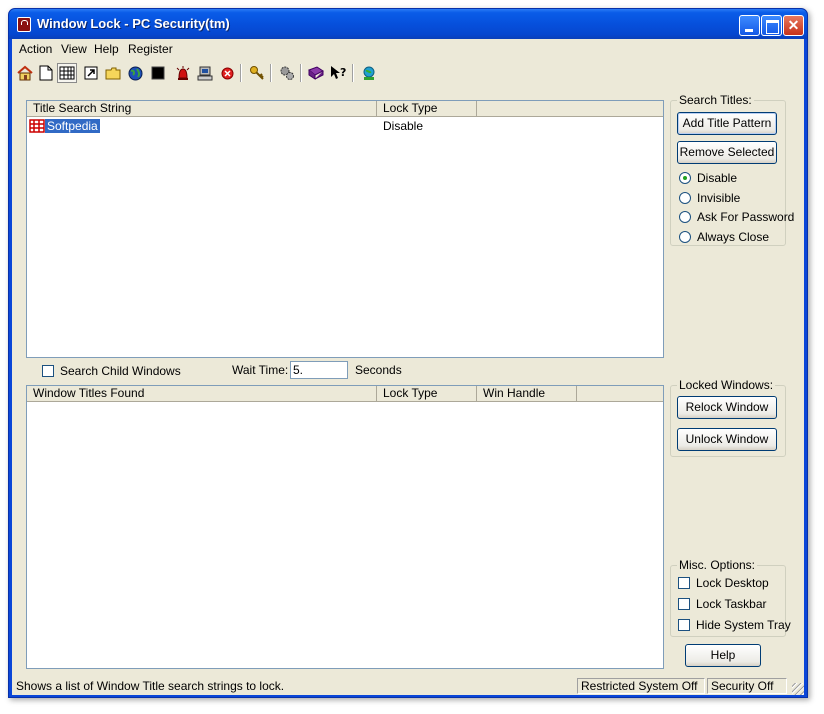  What do you see at coordinates (747, 686) in the screenshot?
I see `security-status: Security Off` at bounding box center [747, 686].